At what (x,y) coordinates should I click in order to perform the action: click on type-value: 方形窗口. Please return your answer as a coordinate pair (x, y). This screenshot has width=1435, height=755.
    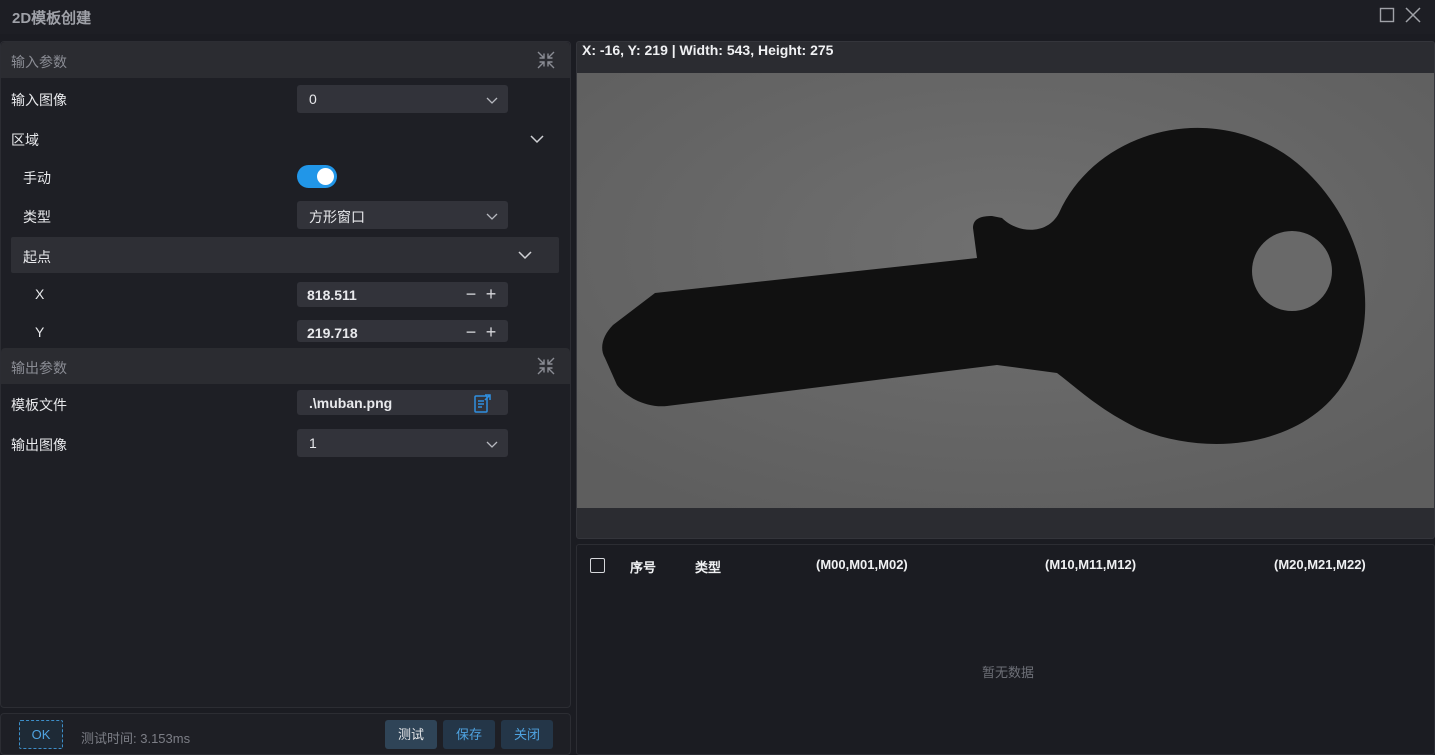
    Looking at the image, I should click on (337, 217).